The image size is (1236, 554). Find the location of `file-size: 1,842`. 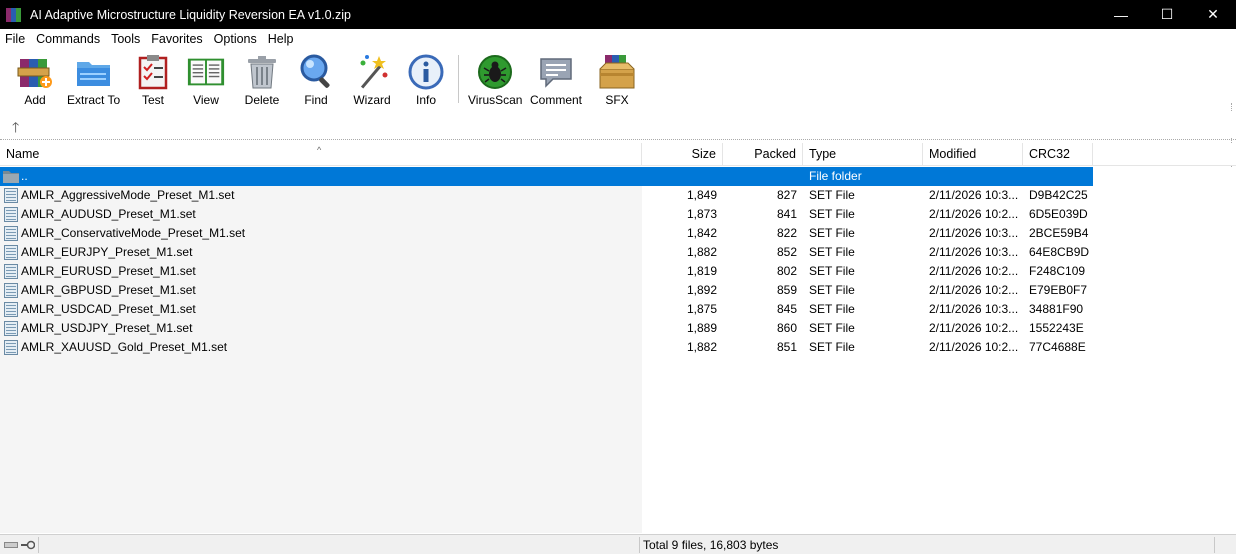

file-size: 1,842 is located at coordinates (701, 233).